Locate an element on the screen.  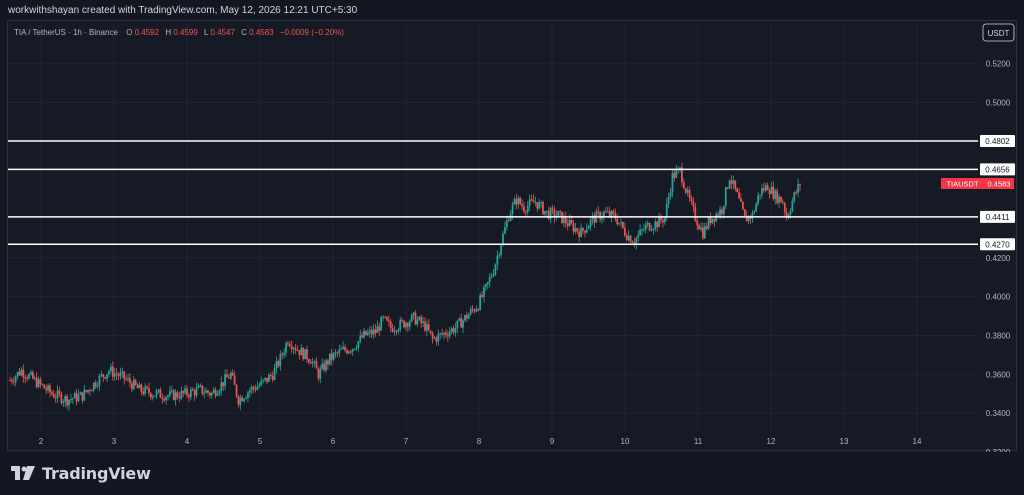
tradingview-logo: TradingView is located at coordinates (80, 473).